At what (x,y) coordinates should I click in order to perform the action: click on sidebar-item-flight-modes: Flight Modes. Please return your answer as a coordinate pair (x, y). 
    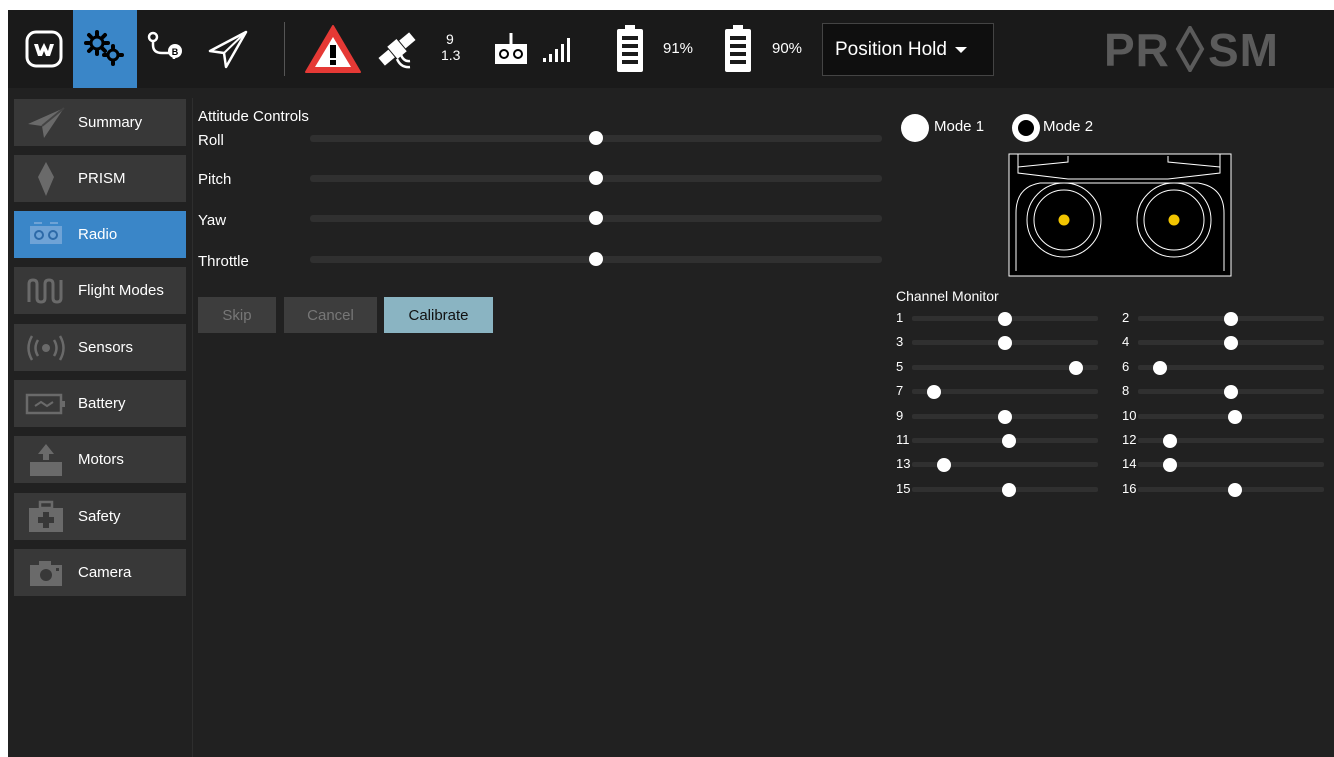
    Looking at the image, I should click on (100, 290).